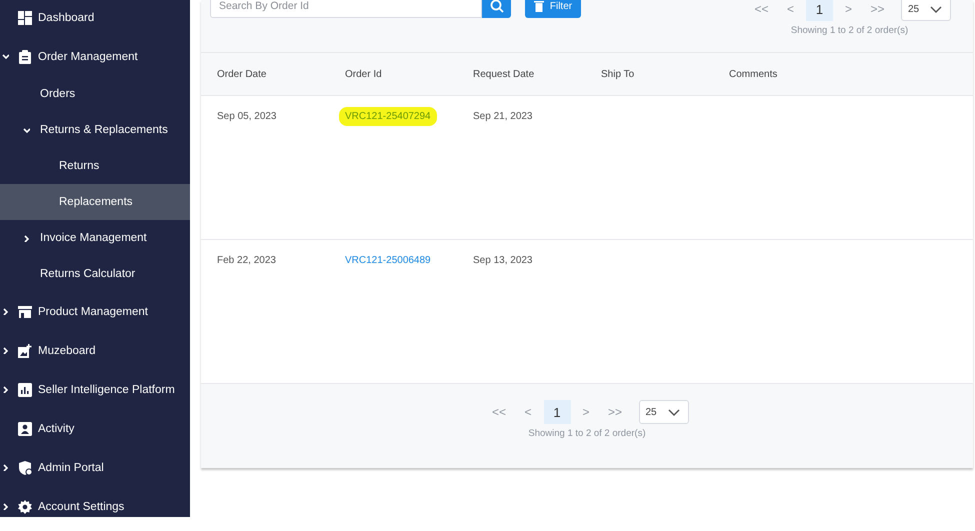 The height and width of the screenshot is (531, 975). I want to click on column-header: Order Date, so click(242, 74).